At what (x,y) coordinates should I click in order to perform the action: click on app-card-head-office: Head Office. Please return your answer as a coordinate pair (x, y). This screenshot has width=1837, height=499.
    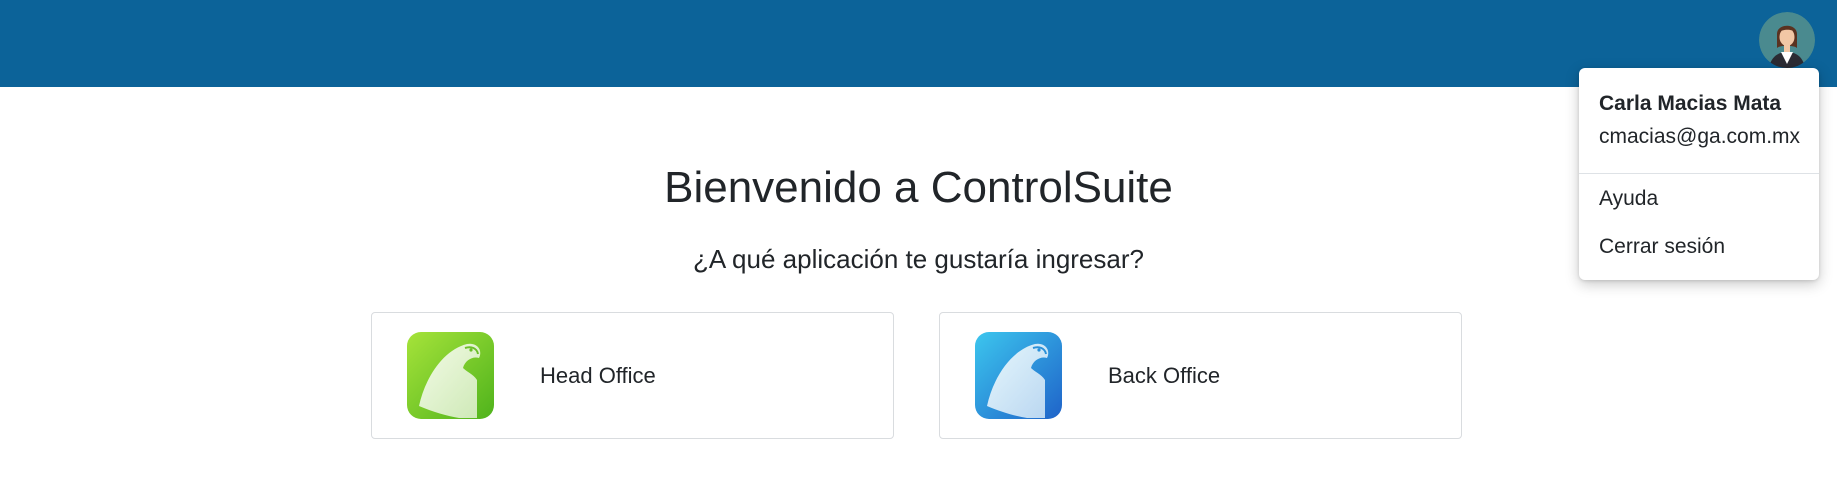
    Looking at the image, I should click on (632, 375).